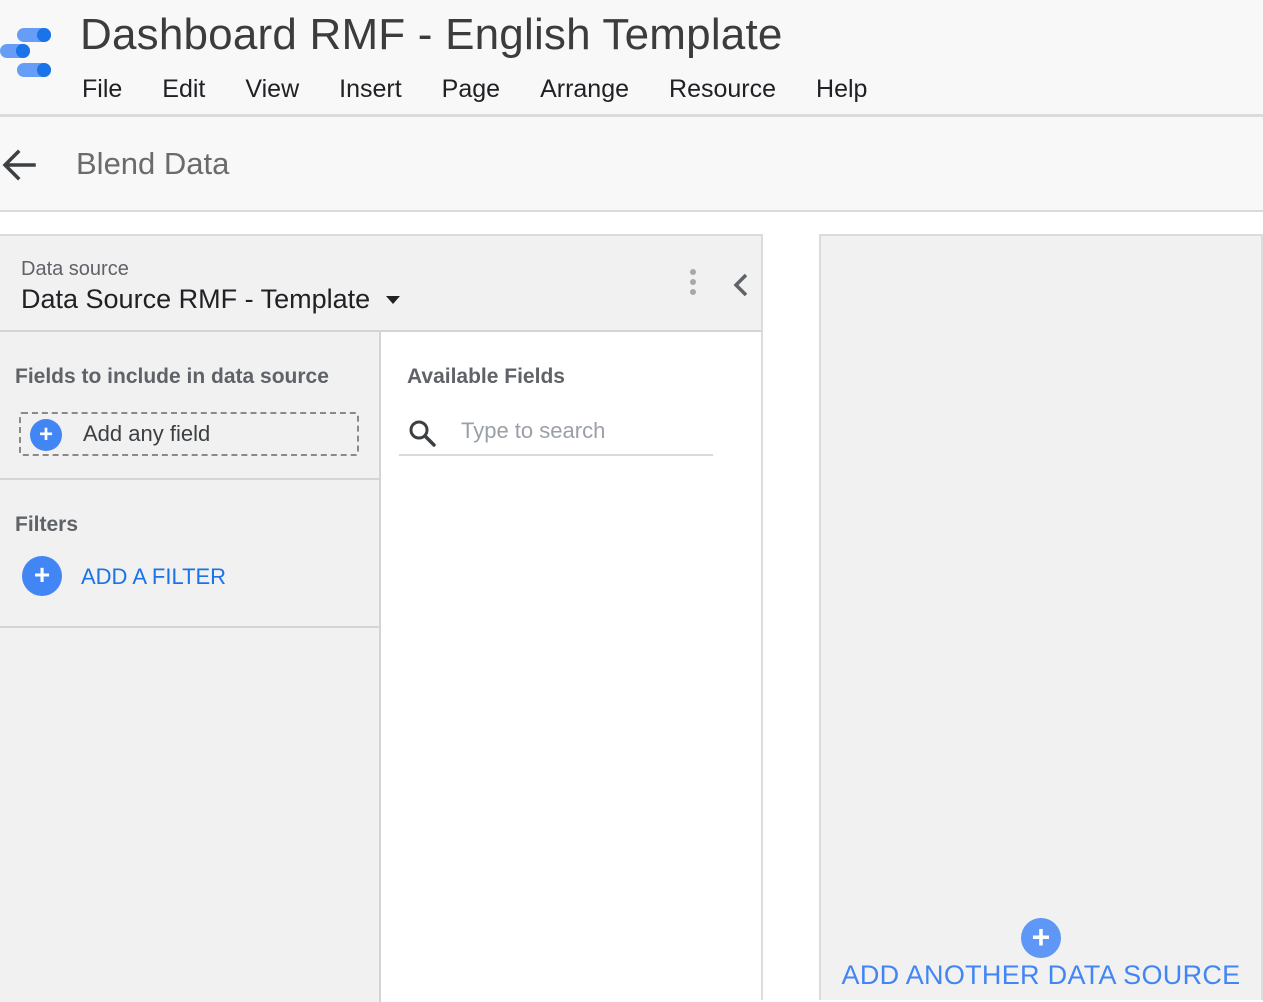 The width and height of the screenshot is (1263, 1002). Describe the element at coordinates (272, 90) in the screenshot. I see `menu-view: View` at that location.